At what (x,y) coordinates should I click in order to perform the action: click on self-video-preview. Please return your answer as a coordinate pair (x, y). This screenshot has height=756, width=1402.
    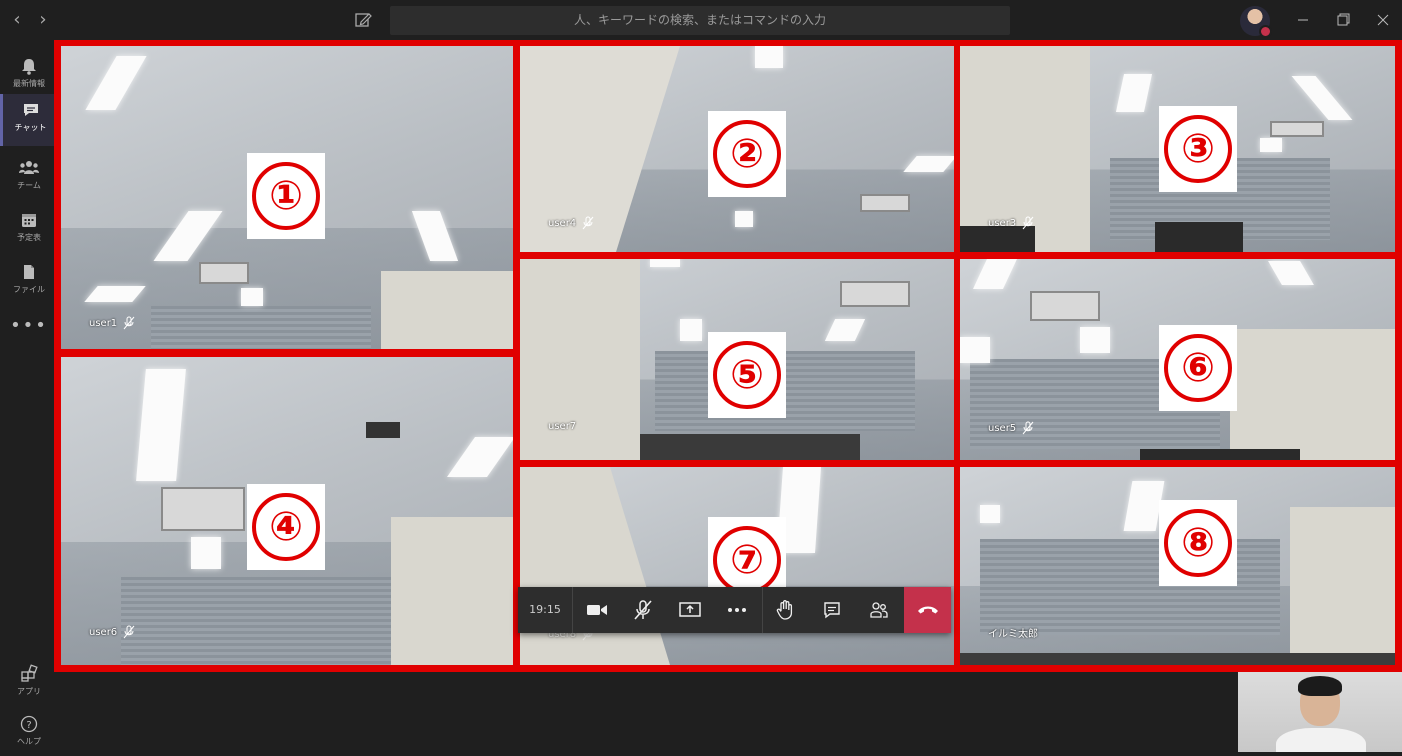
    Looking at the image, I should click on (1320, 712).